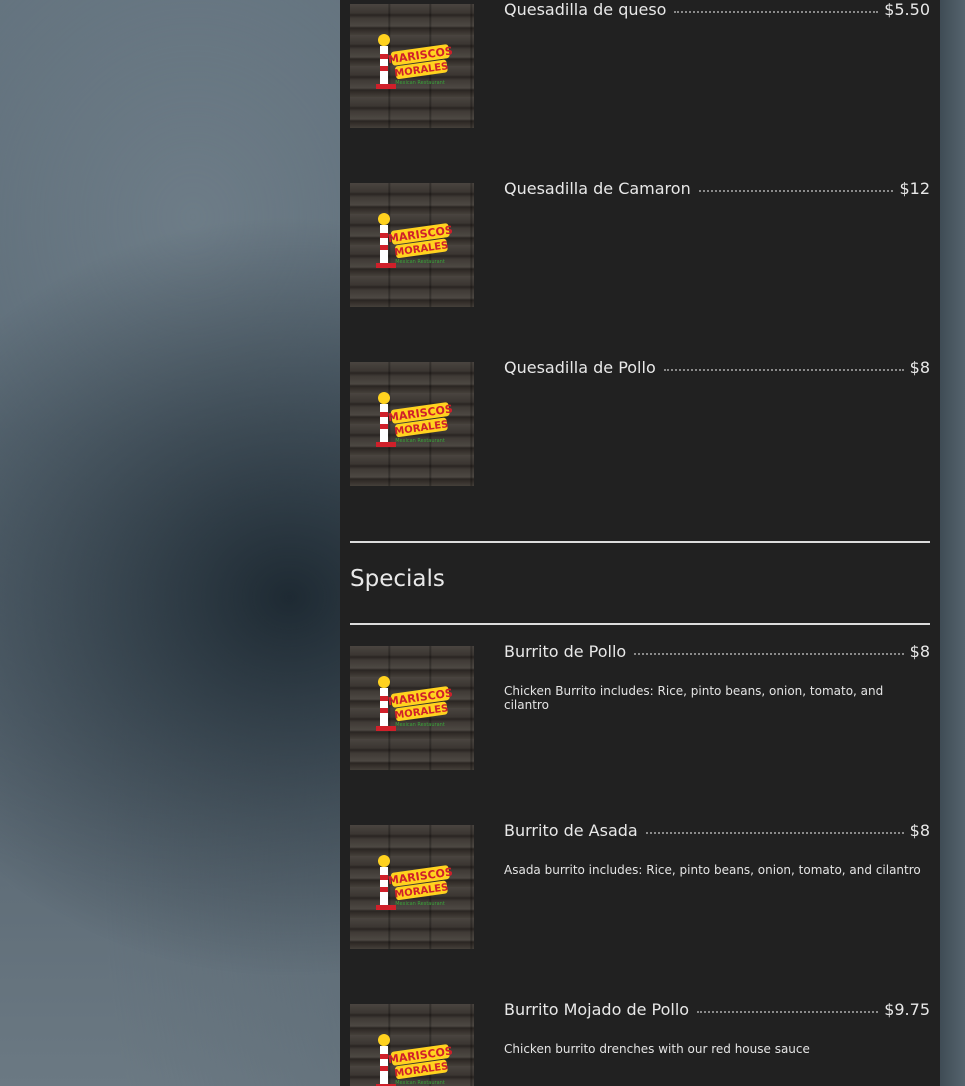  I want to click on item-line: Quesadilla de Camaron $12, so click(717, 195).